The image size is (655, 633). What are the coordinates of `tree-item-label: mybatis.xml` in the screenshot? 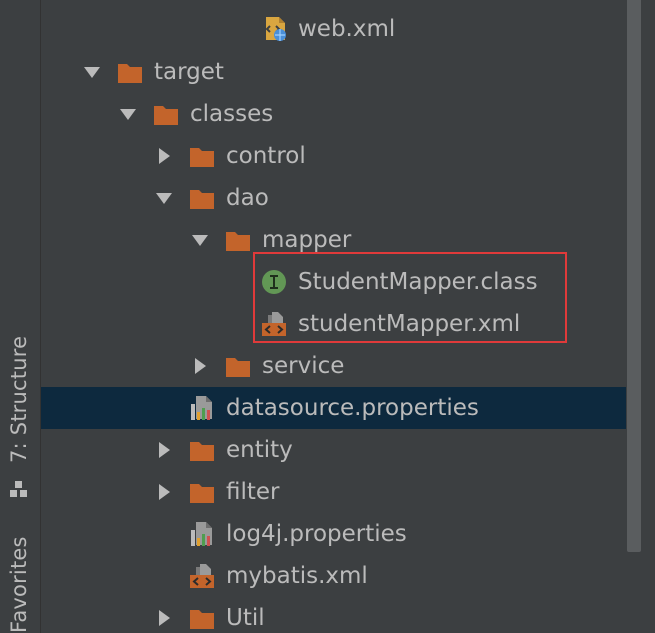 It's located at (297, 576).